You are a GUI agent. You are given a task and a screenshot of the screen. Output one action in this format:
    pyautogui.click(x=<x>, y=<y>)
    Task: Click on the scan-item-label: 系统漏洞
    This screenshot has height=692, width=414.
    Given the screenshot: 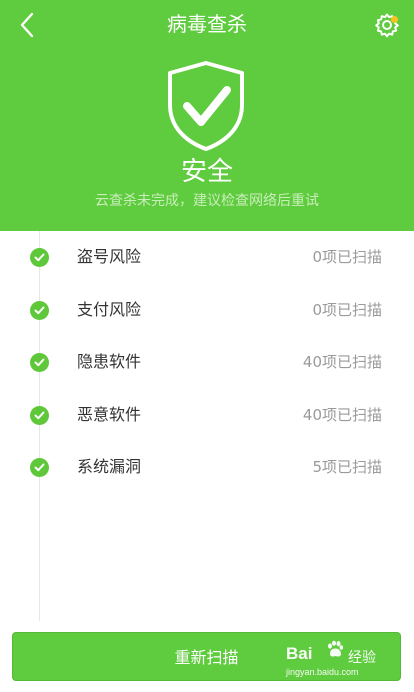 What is the action you would take?
    pyautogui.click(x=109, y=466)
    